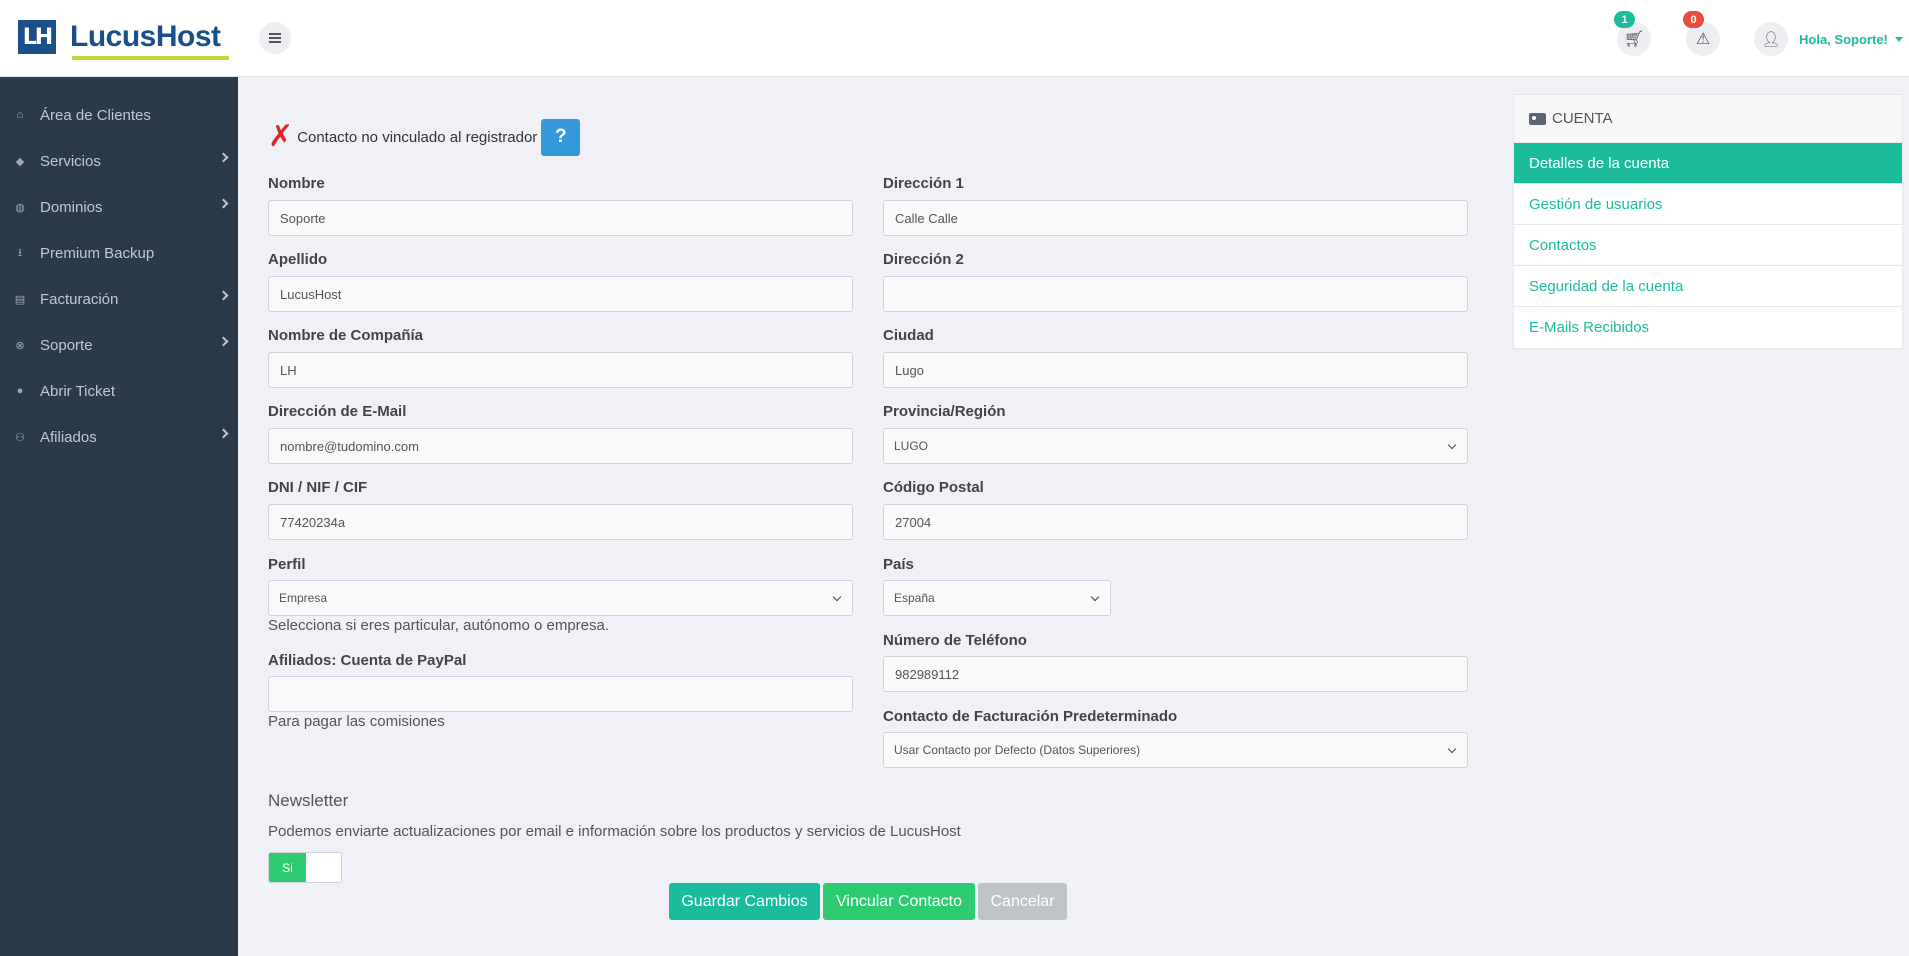 This screenshot has width=1909, height=956. I want to click on warning-icon: ⚠, so click(1703, 39).